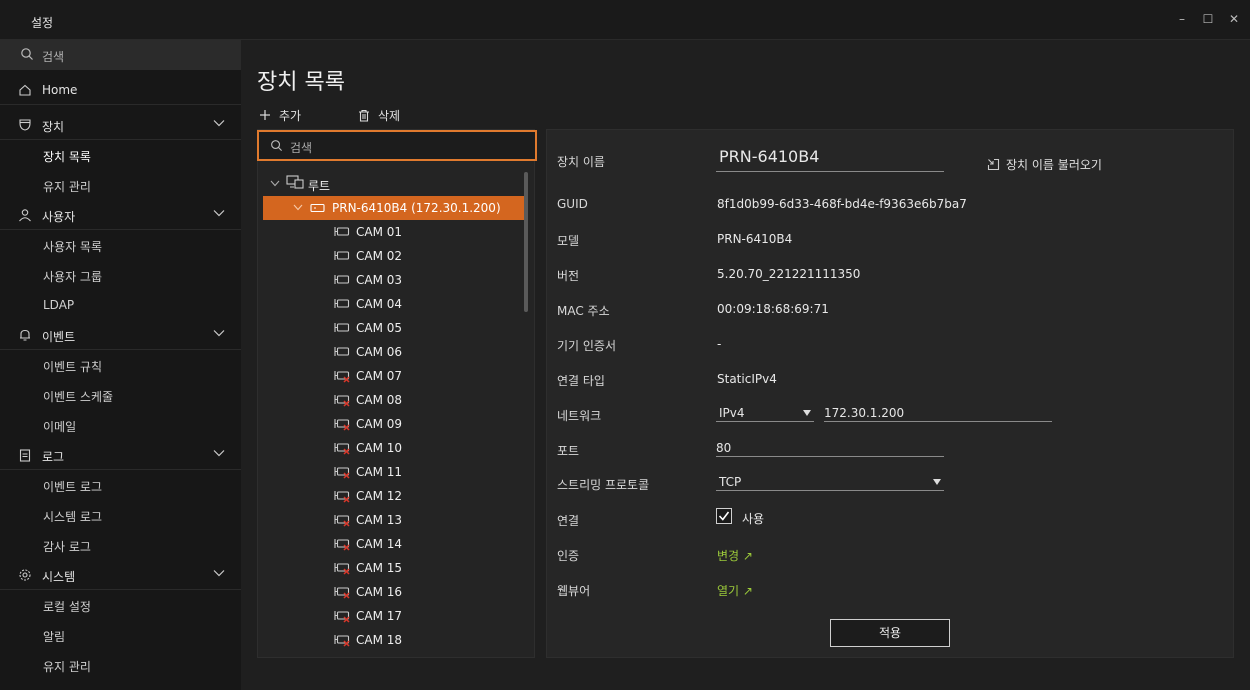  I want to click on streaming-protocol-select: TCP, so click(830, 482).